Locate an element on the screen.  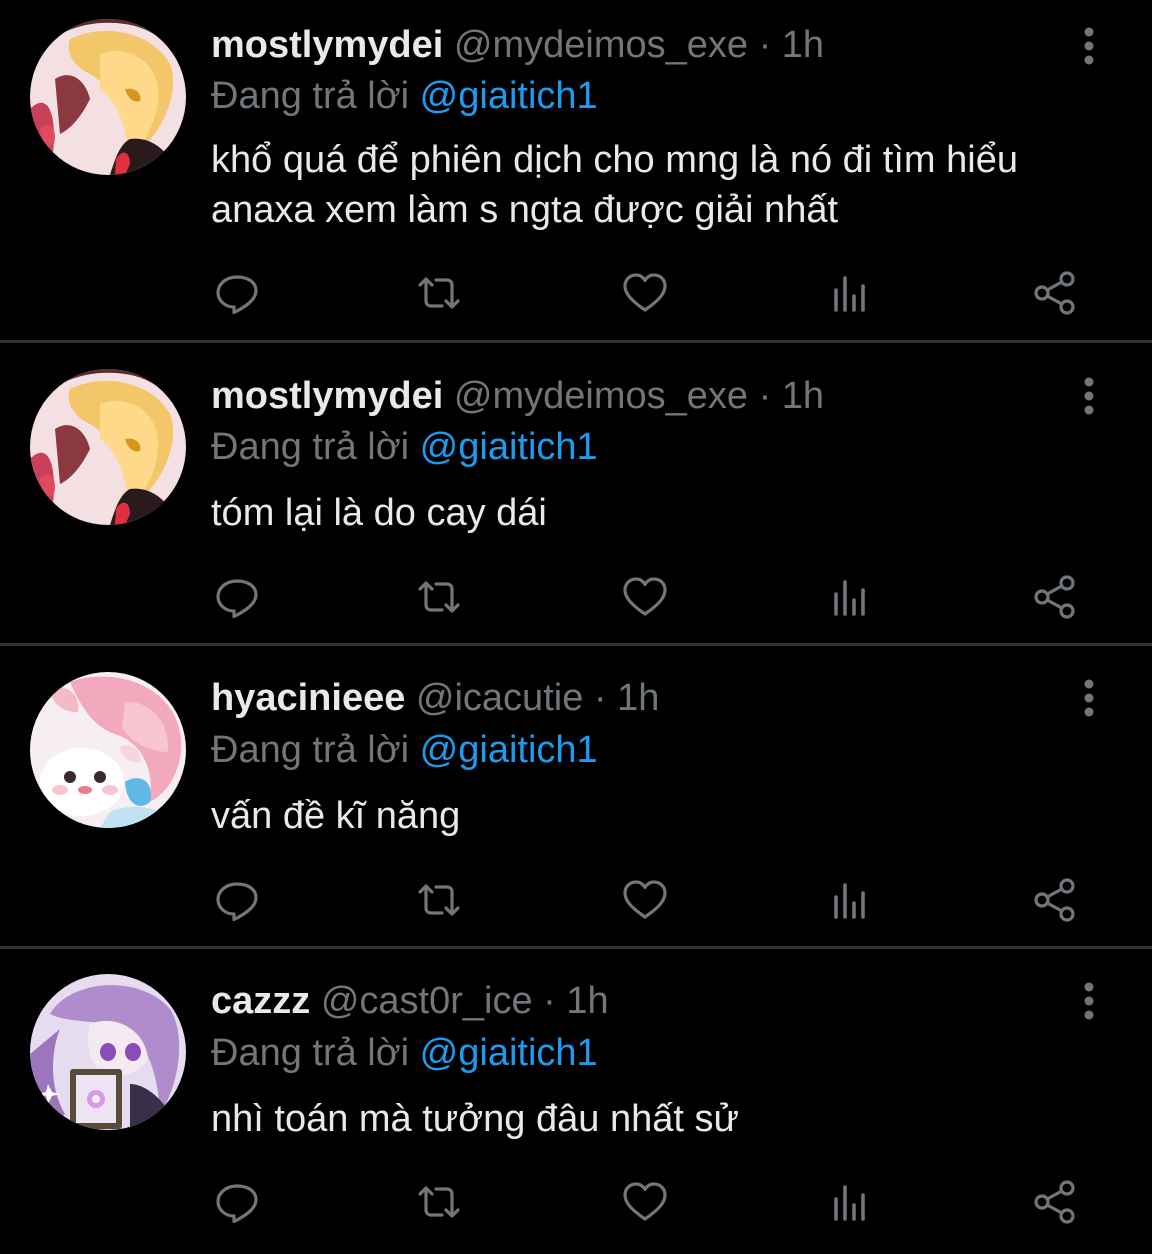
castorice-avatar-image is located at coordinates (108, 1052).